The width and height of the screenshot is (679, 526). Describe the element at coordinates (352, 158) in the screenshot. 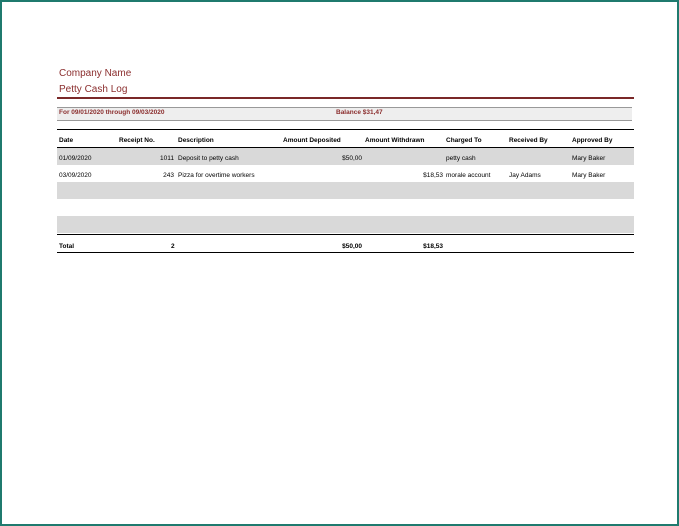

I see `table-row-1-deposited: $50,00` at that location.